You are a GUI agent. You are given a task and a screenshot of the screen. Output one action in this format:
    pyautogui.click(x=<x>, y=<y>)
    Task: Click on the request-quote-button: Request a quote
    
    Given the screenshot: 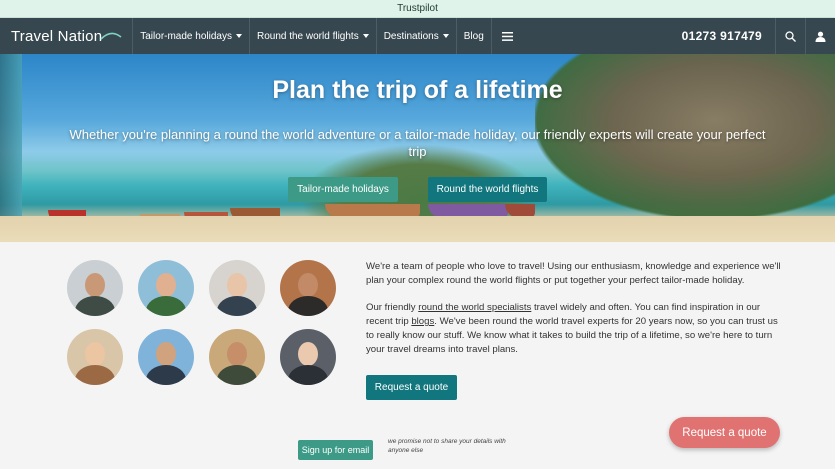 What is the action you would take?
    pyautogui.click(x=411, y=387)
    